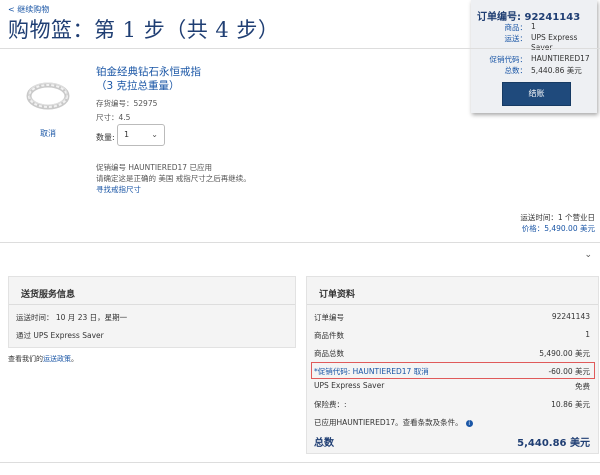  I want to click on quantity-select: 1 ⌄, so click(141, 135).